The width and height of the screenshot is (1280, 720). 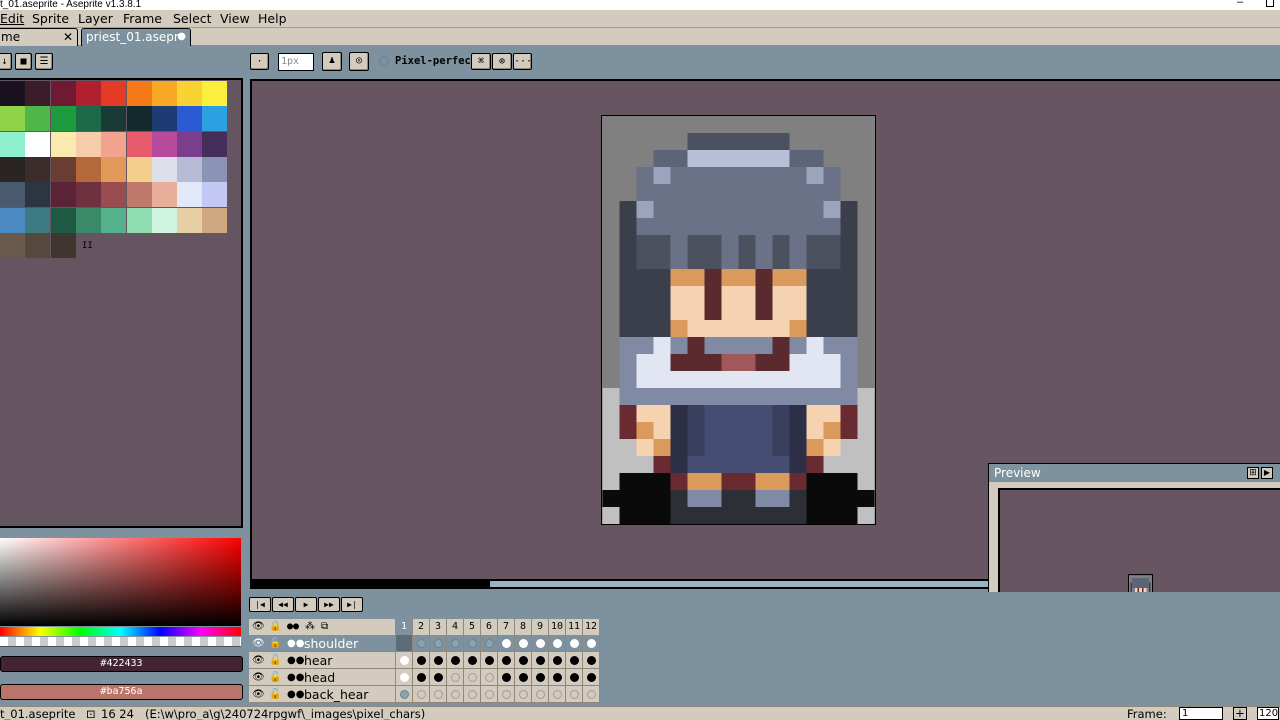 What do you see at coordinates (1134, 473) in the screenshot?
I see `preview-title-bar: Preview ⊞ ▶` at bounding box center [1134, 473].